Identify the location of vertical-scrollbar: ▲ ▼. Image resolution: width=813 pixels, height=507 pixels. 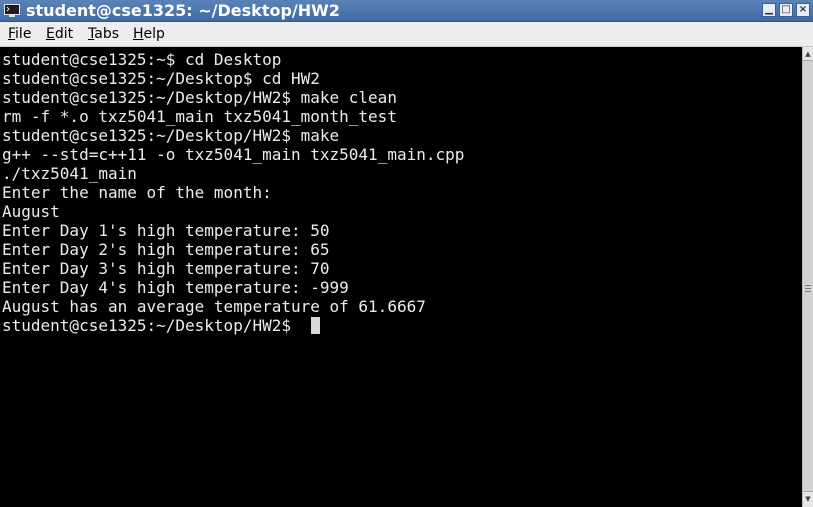
(807, 277).